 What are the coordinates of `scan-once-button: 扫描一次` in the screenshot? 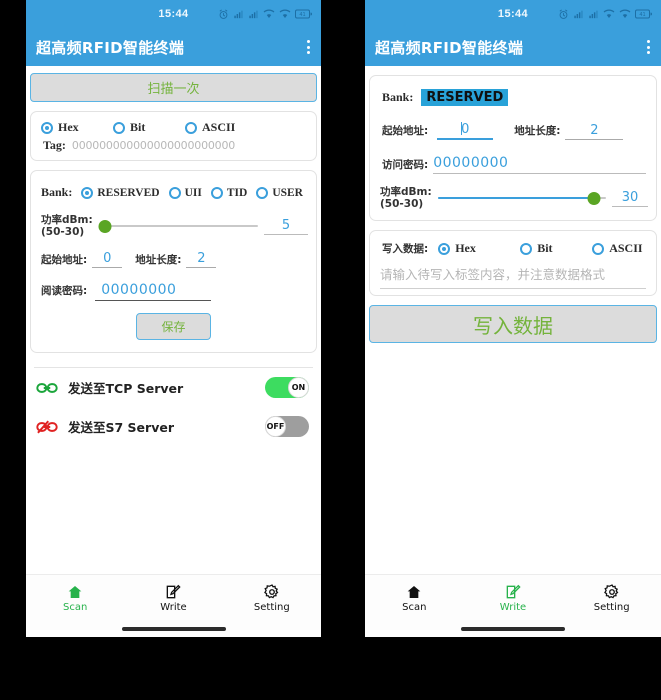 It's located at (173, 87).